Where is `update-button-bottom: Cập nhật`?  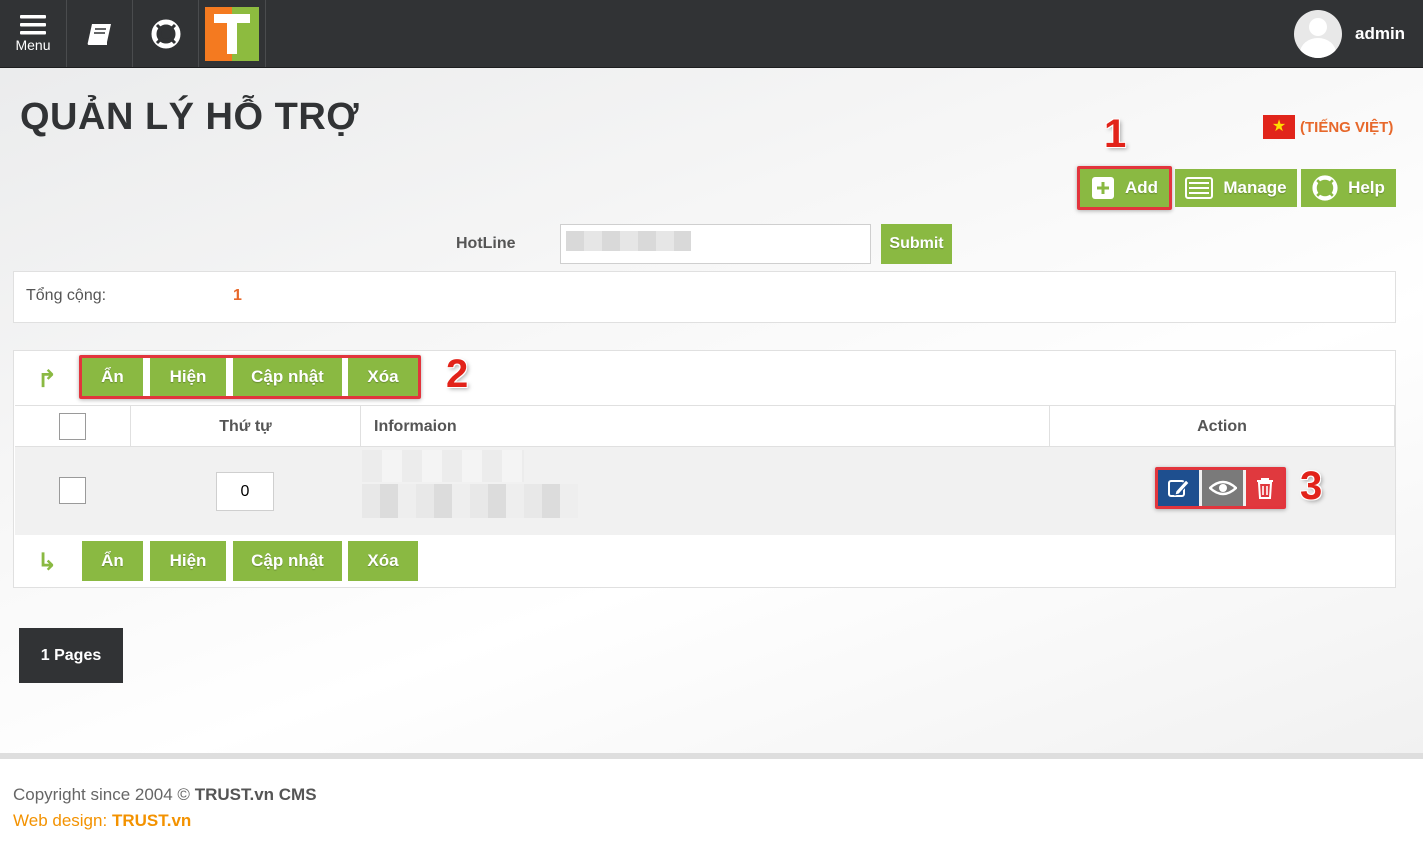 update-button-bottom: Cập nhật is located at coordinates (287, 561).